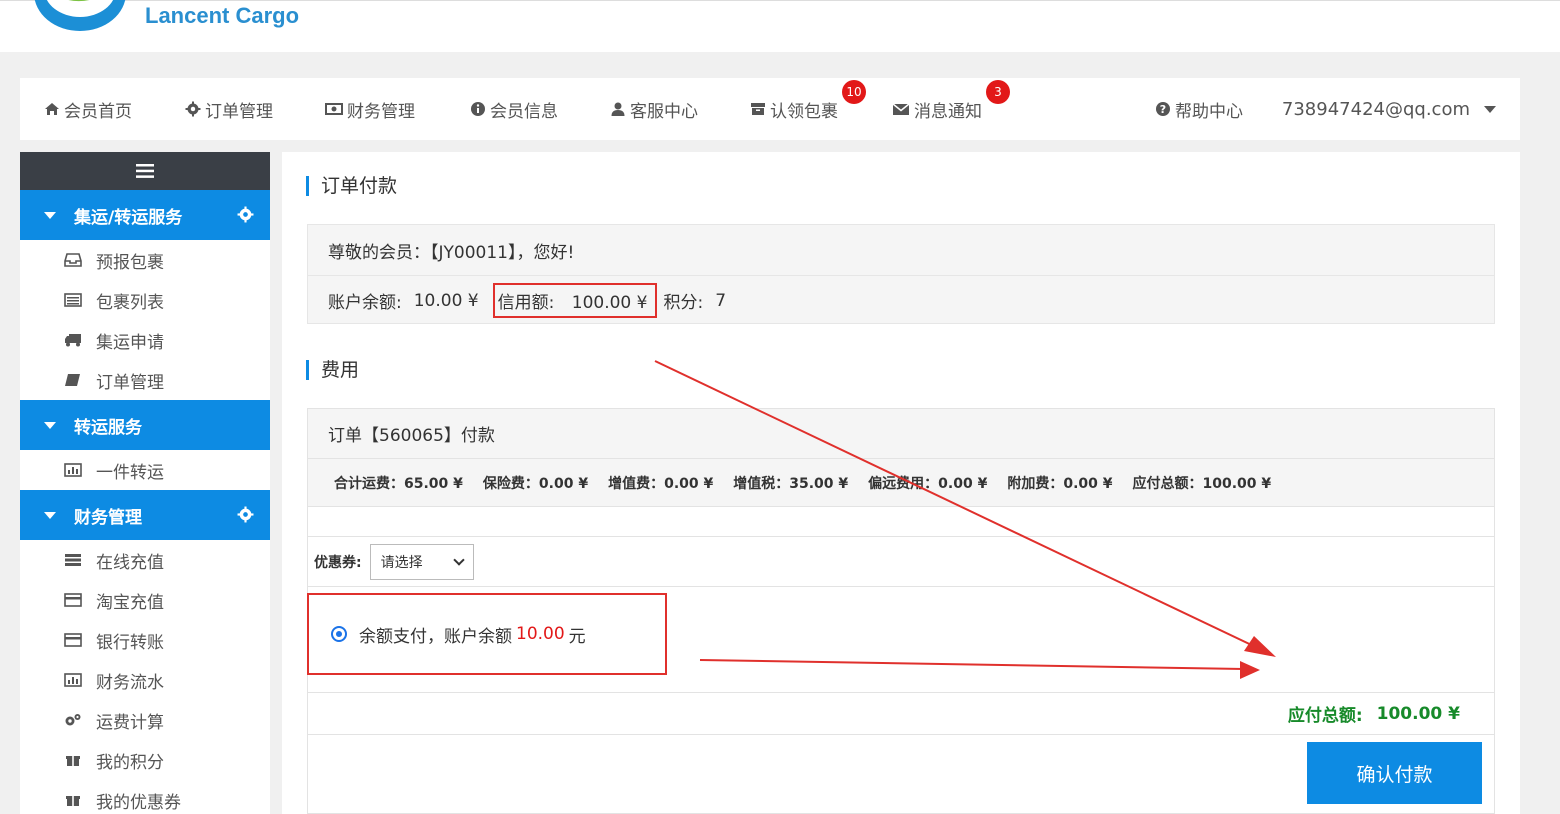  Describe the element at coordinates (73, 600) in the screenshot. I see `credit-card-icon` at that location.